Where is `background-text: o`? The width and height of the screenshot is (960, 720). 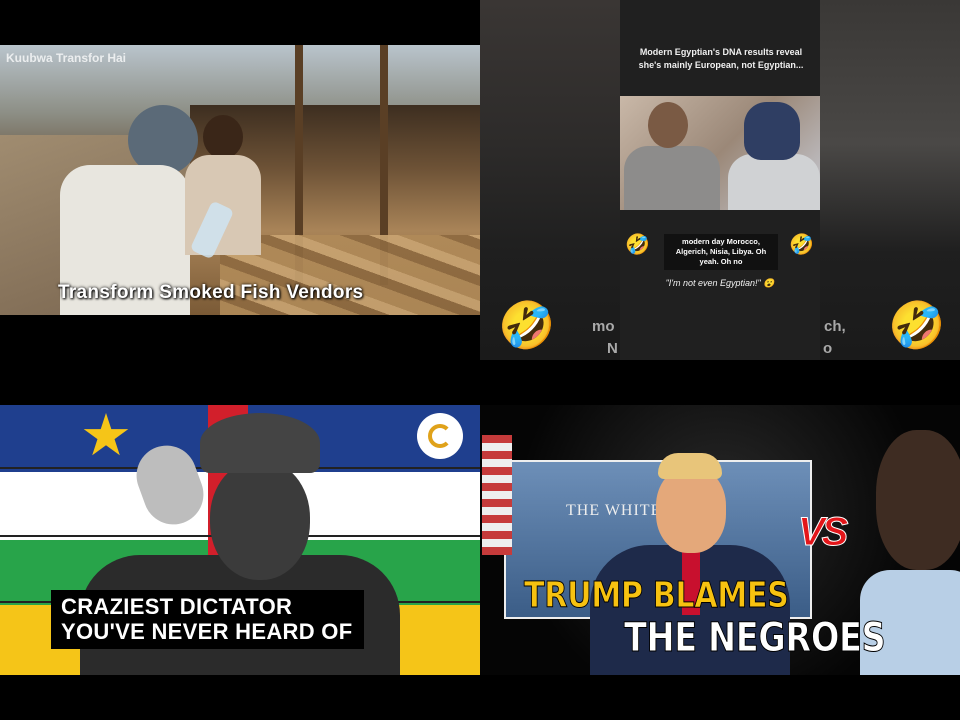 background-text: o is located at coordinates (828, 348).